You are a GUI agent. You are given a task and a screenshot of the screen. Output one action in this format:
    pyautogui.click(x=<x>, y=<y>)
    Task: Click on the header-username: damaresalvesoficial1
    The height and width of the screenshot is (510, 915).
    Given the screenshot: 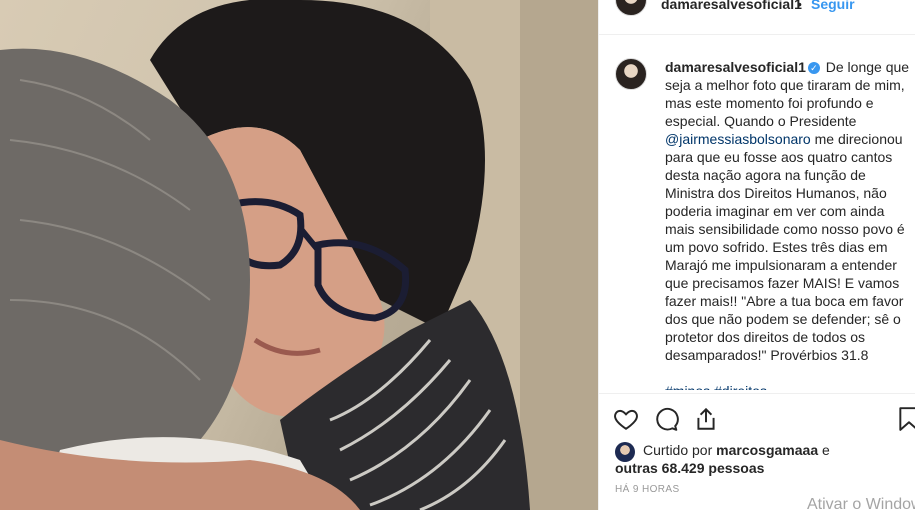 What is the action you would take?
    pyautogui.click(x=731, y=6)
    